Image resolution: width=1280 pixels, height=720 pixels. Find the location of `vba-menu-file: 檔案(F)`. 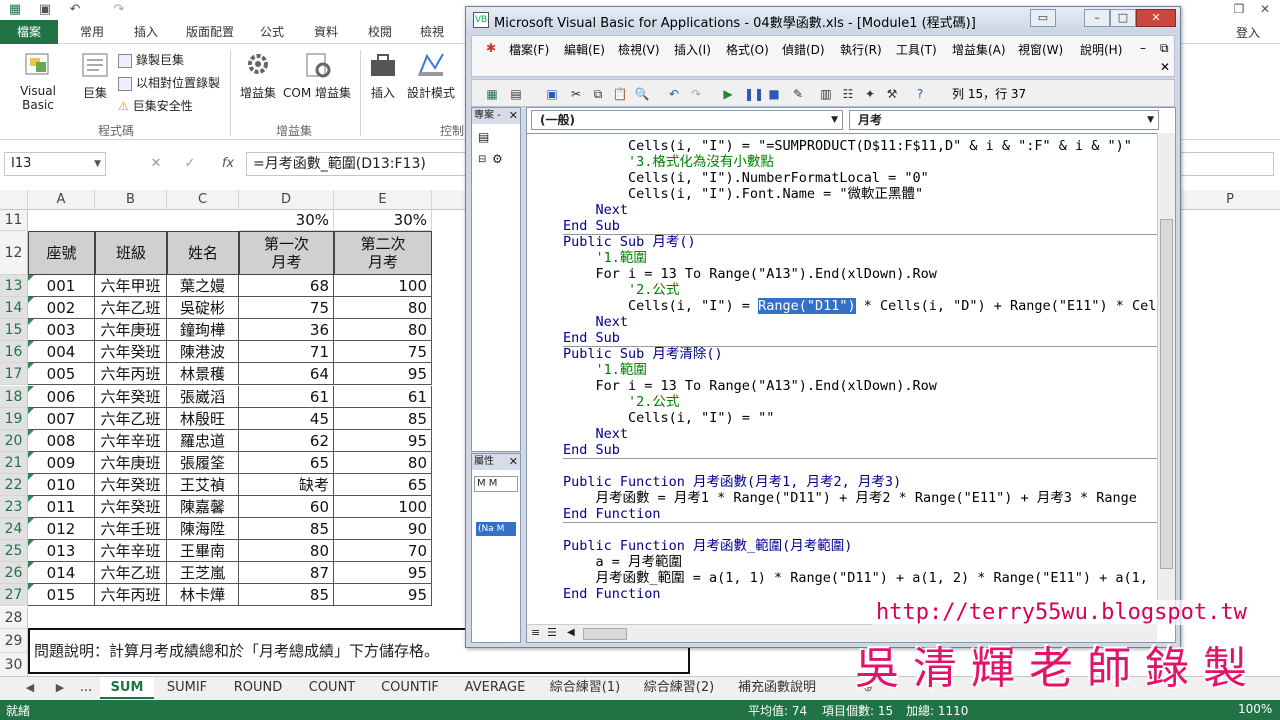

vba-menu-file: 檔案(F) is located at coordinates (529, 49).